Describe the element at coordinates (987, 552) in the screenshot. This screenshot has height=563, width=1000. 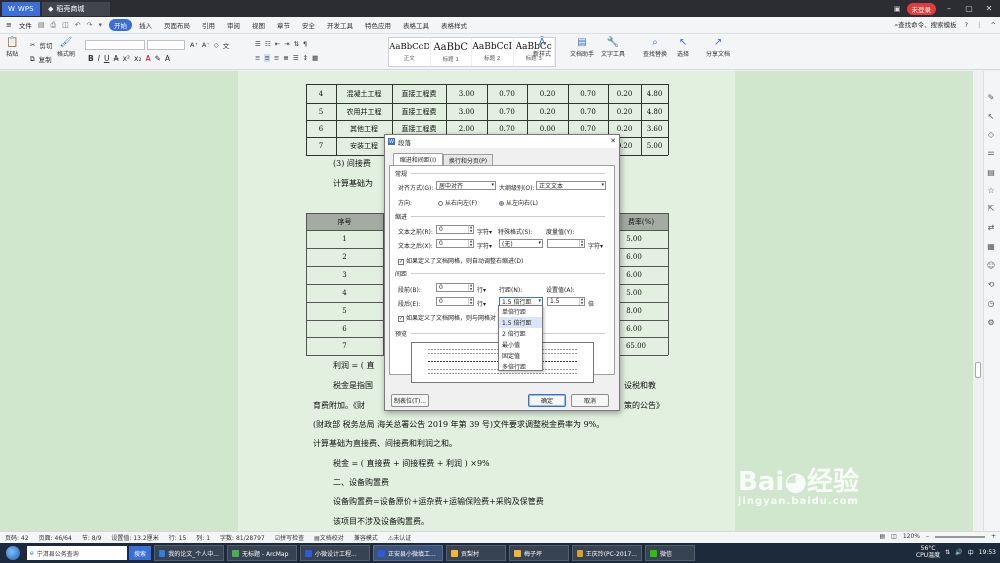
I see `clock: 19:53` at that location.